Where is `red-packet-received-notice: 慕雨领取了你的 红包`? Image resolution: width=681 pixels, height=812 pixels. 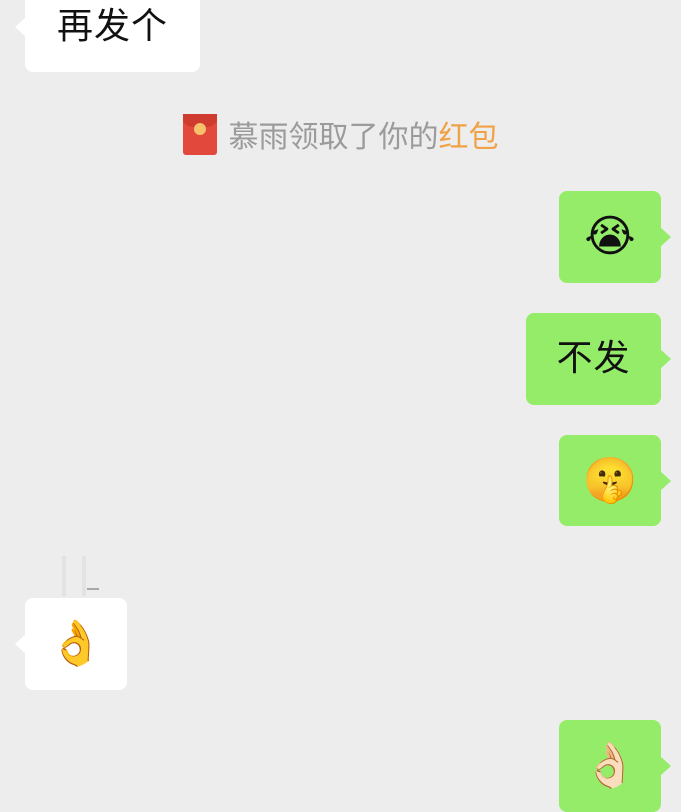 red-packet-received-notice: 慕雨领取了你的 红包 is located at coordinates (340, 134).